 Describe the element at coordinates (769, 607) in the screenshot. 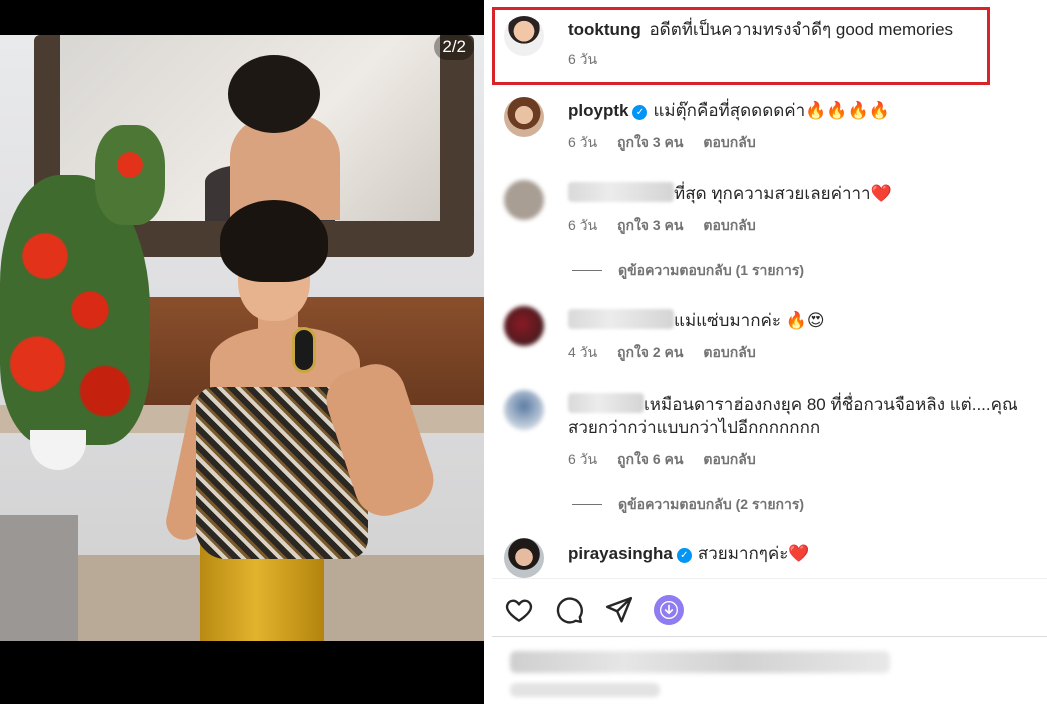

I see `post-action-bar` at that location.